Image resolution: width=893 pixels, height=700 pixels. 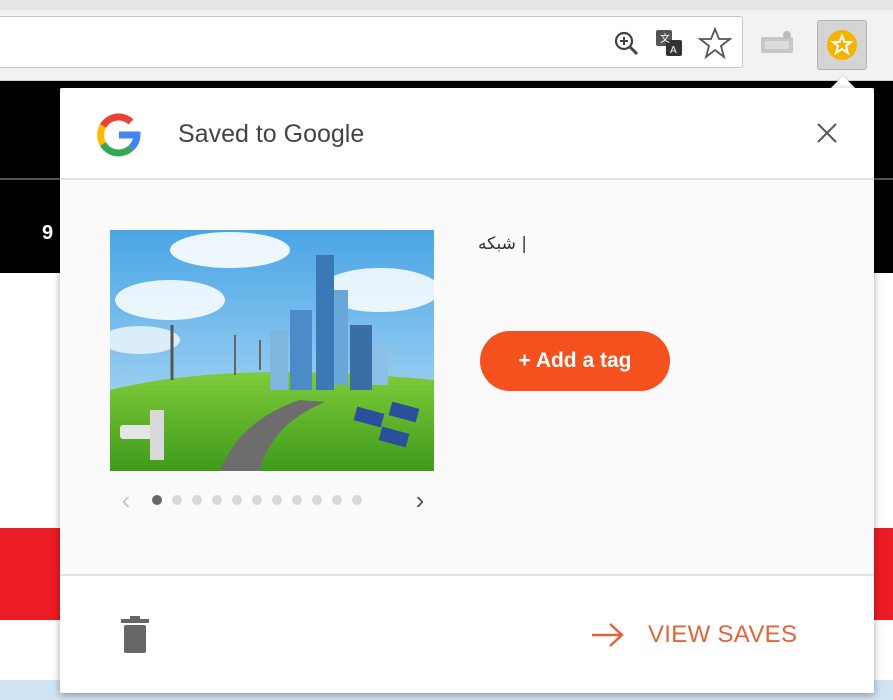 I want to click on view-saves-label: VIEW SAVES, so click(x=723, y=634).